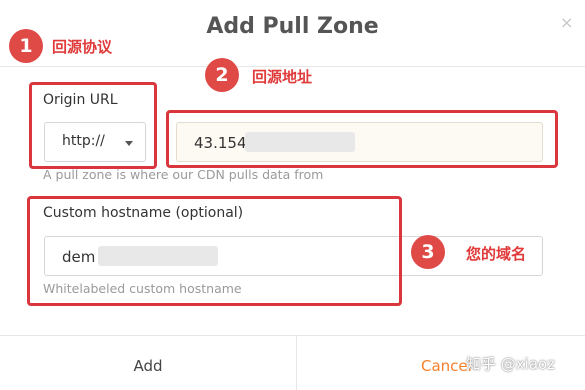 The width and height of the screenshot is (585, 390). Describe the element at coordinates (26, 46) in the screenshot. I see `annotation-badge-1: 1` at that location.